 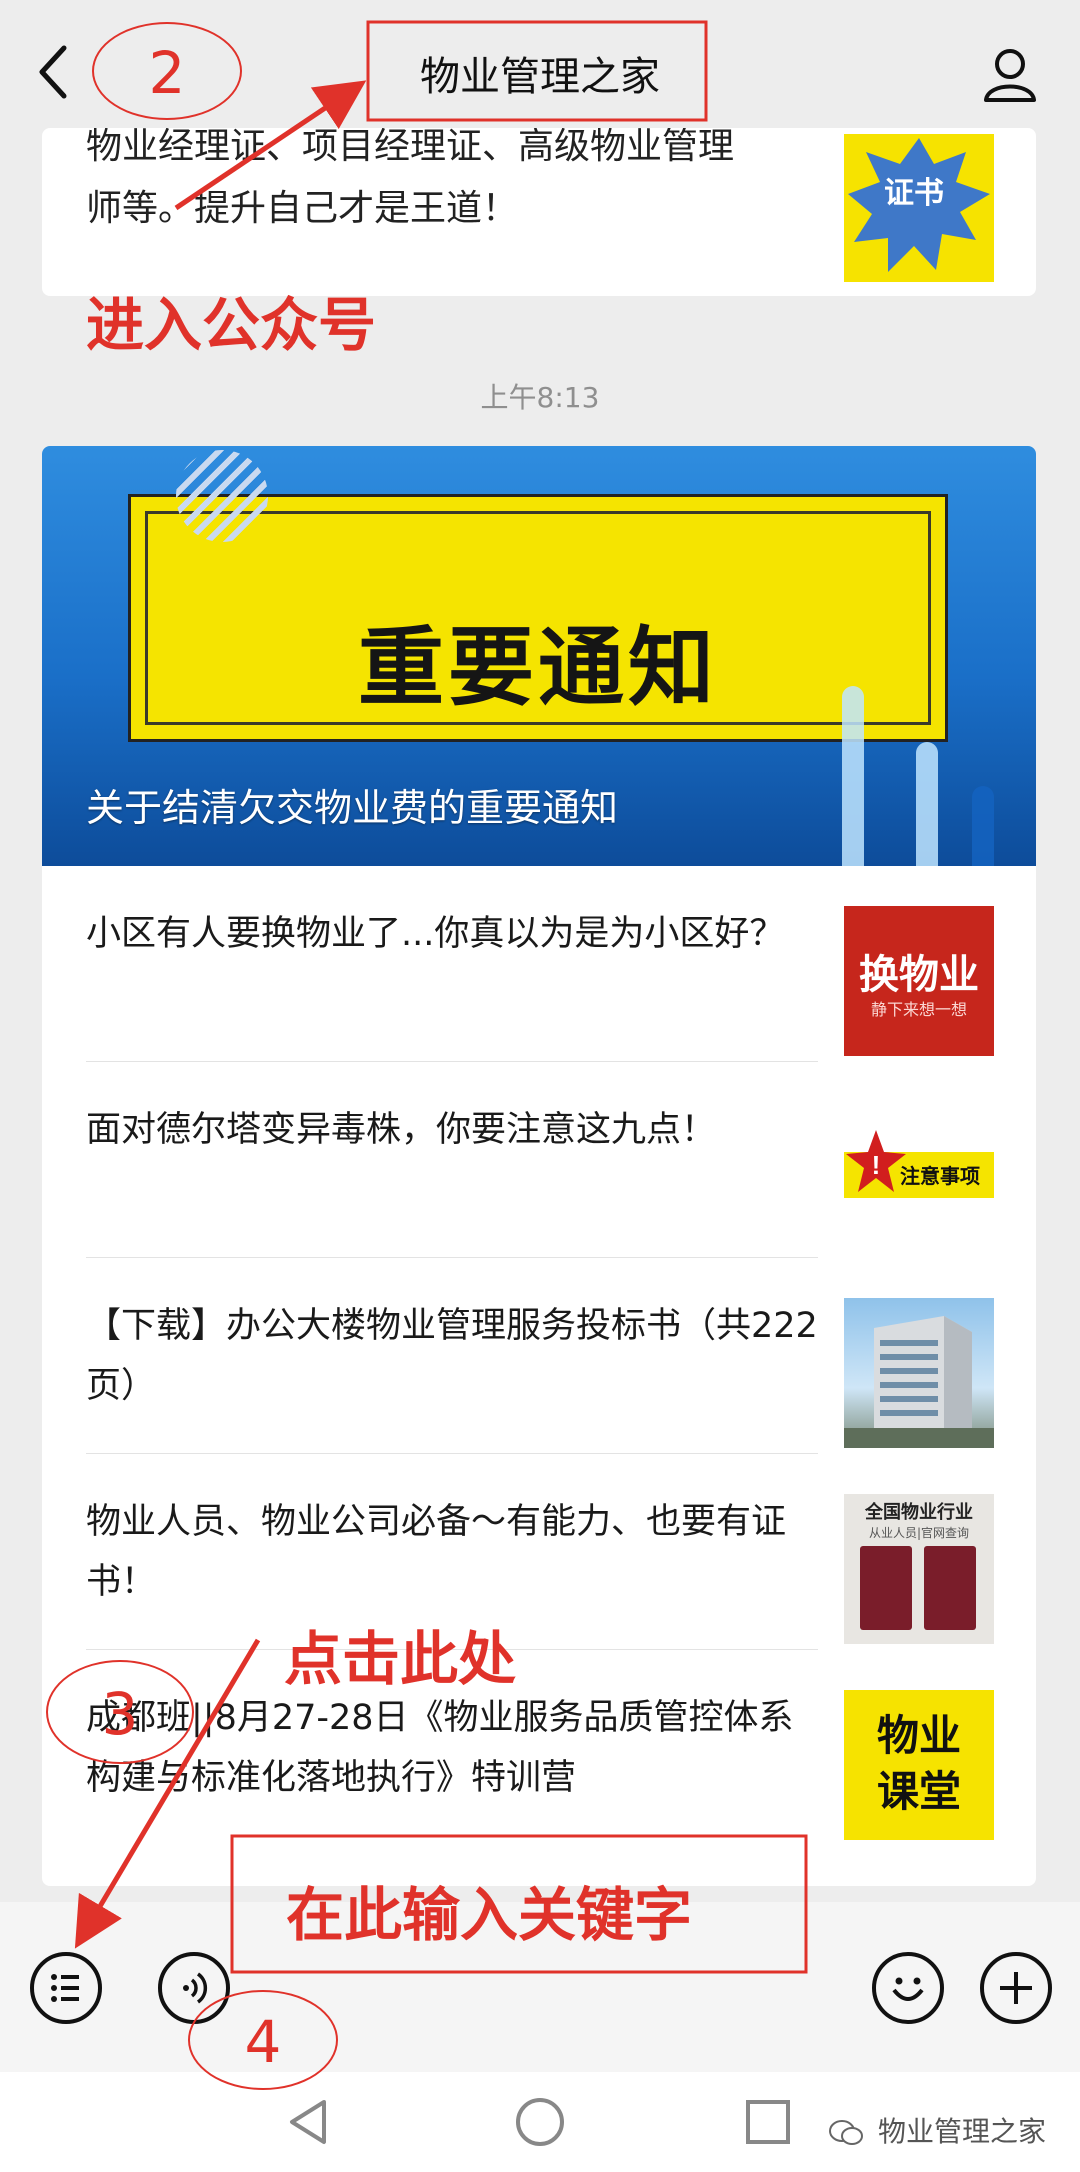 What do you see at coordinates (66, 1988) in the screenshot?
I see `menu-list-icon` at bounding box center [66, 1988].